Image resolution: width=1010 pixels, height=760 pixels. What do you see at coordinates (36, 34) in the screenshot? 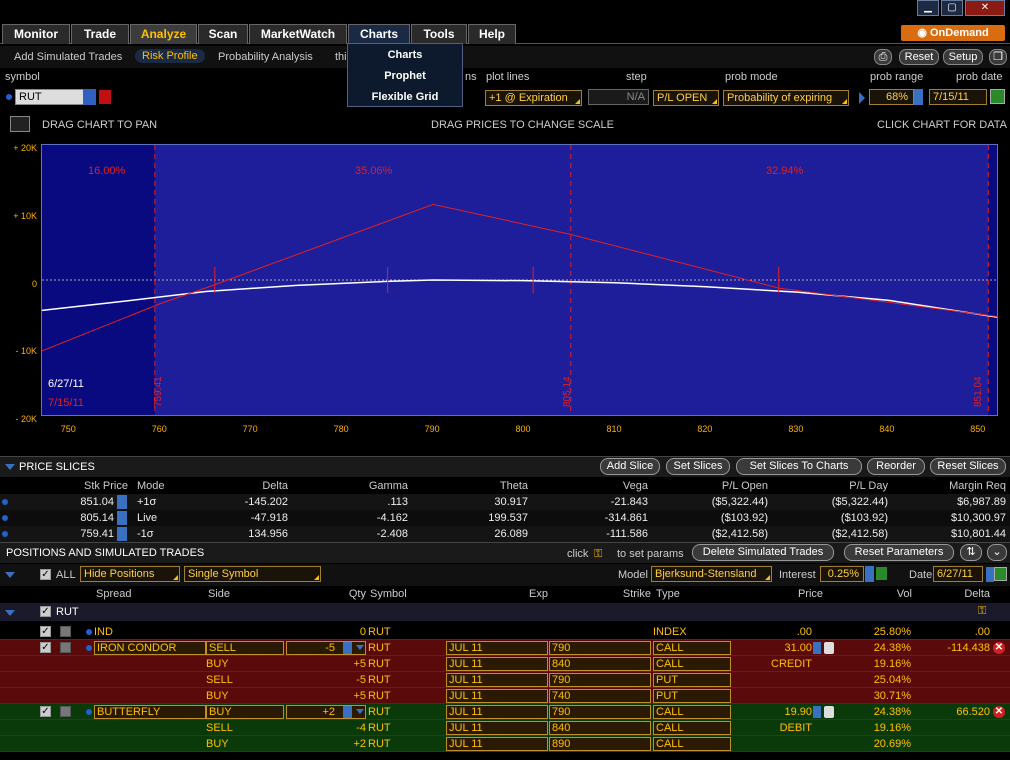
I see `tab-monitor: Monitor` at bounding box center [36, 34].